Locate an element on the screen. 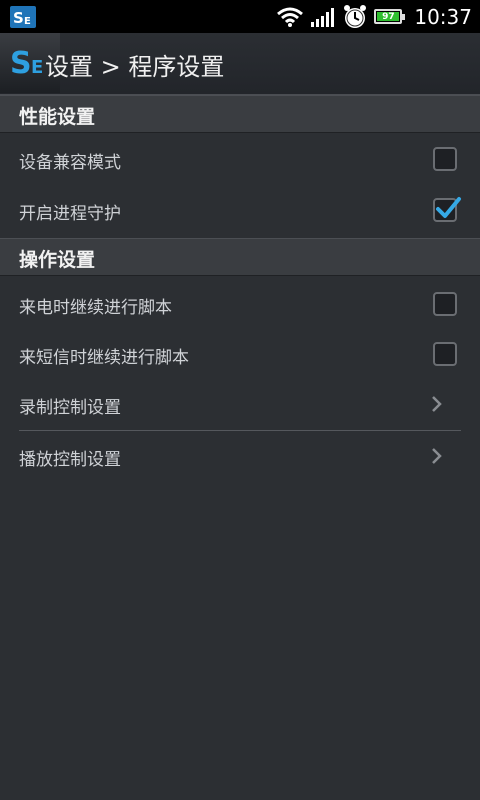 The image size is (480, 800). setting-device-compat-mode: 设备兼容模式 is located at coordinates (240, 160).